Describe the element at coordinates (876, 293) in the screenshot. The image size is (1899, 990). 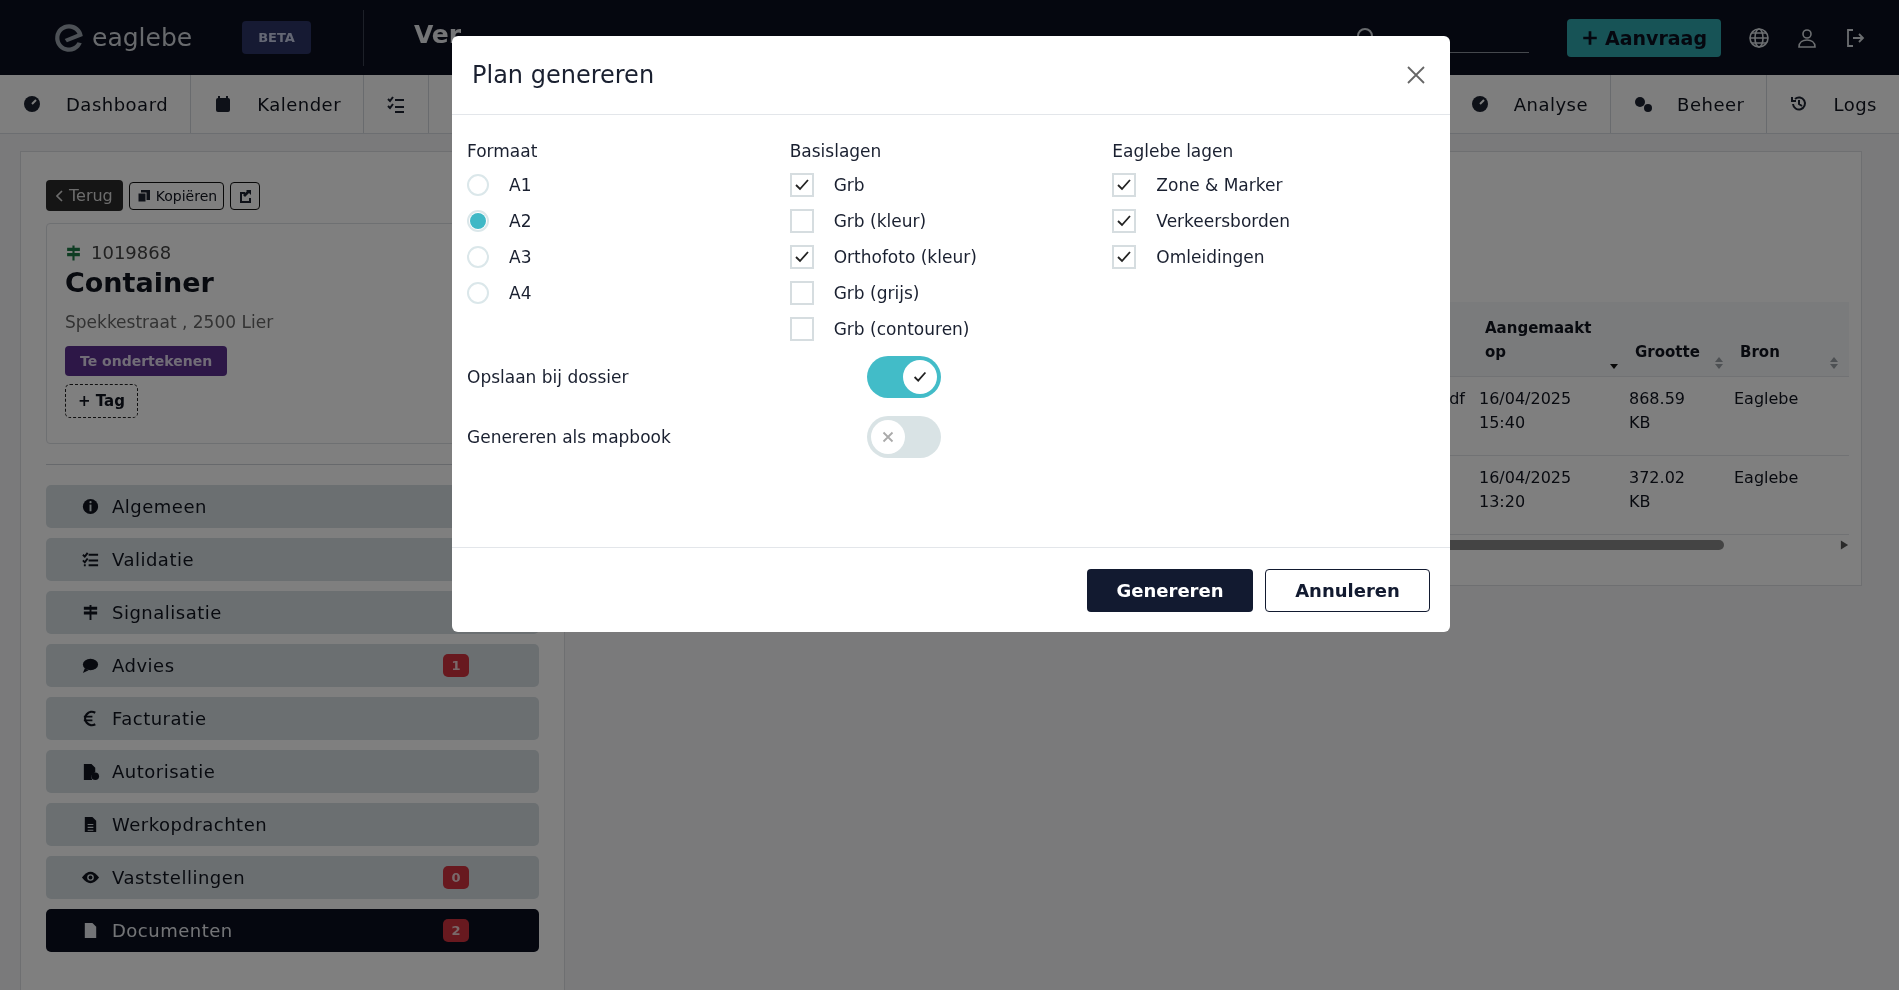
I see `option-label: Grb (grijs)` at that location.